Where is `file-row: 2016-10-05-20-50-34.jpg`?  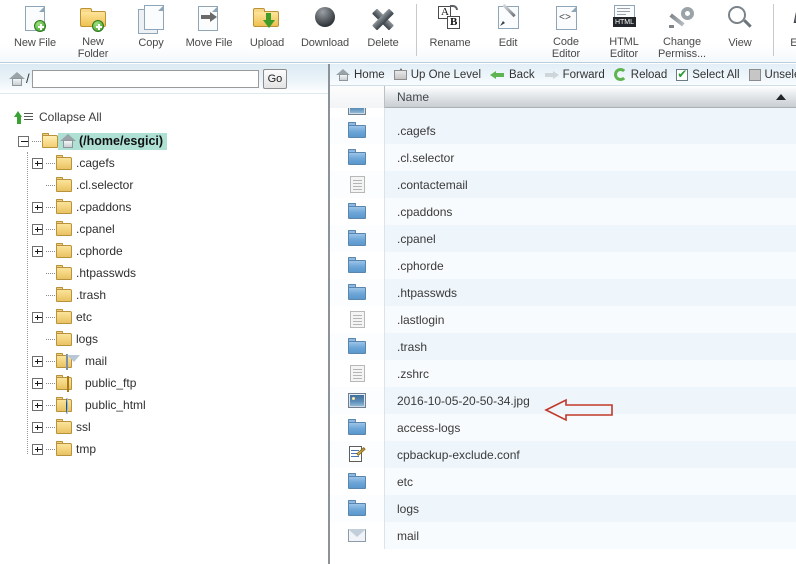
file-row: 2016-10-05-20-50-34.jpg is located at coordinates (563, 400).